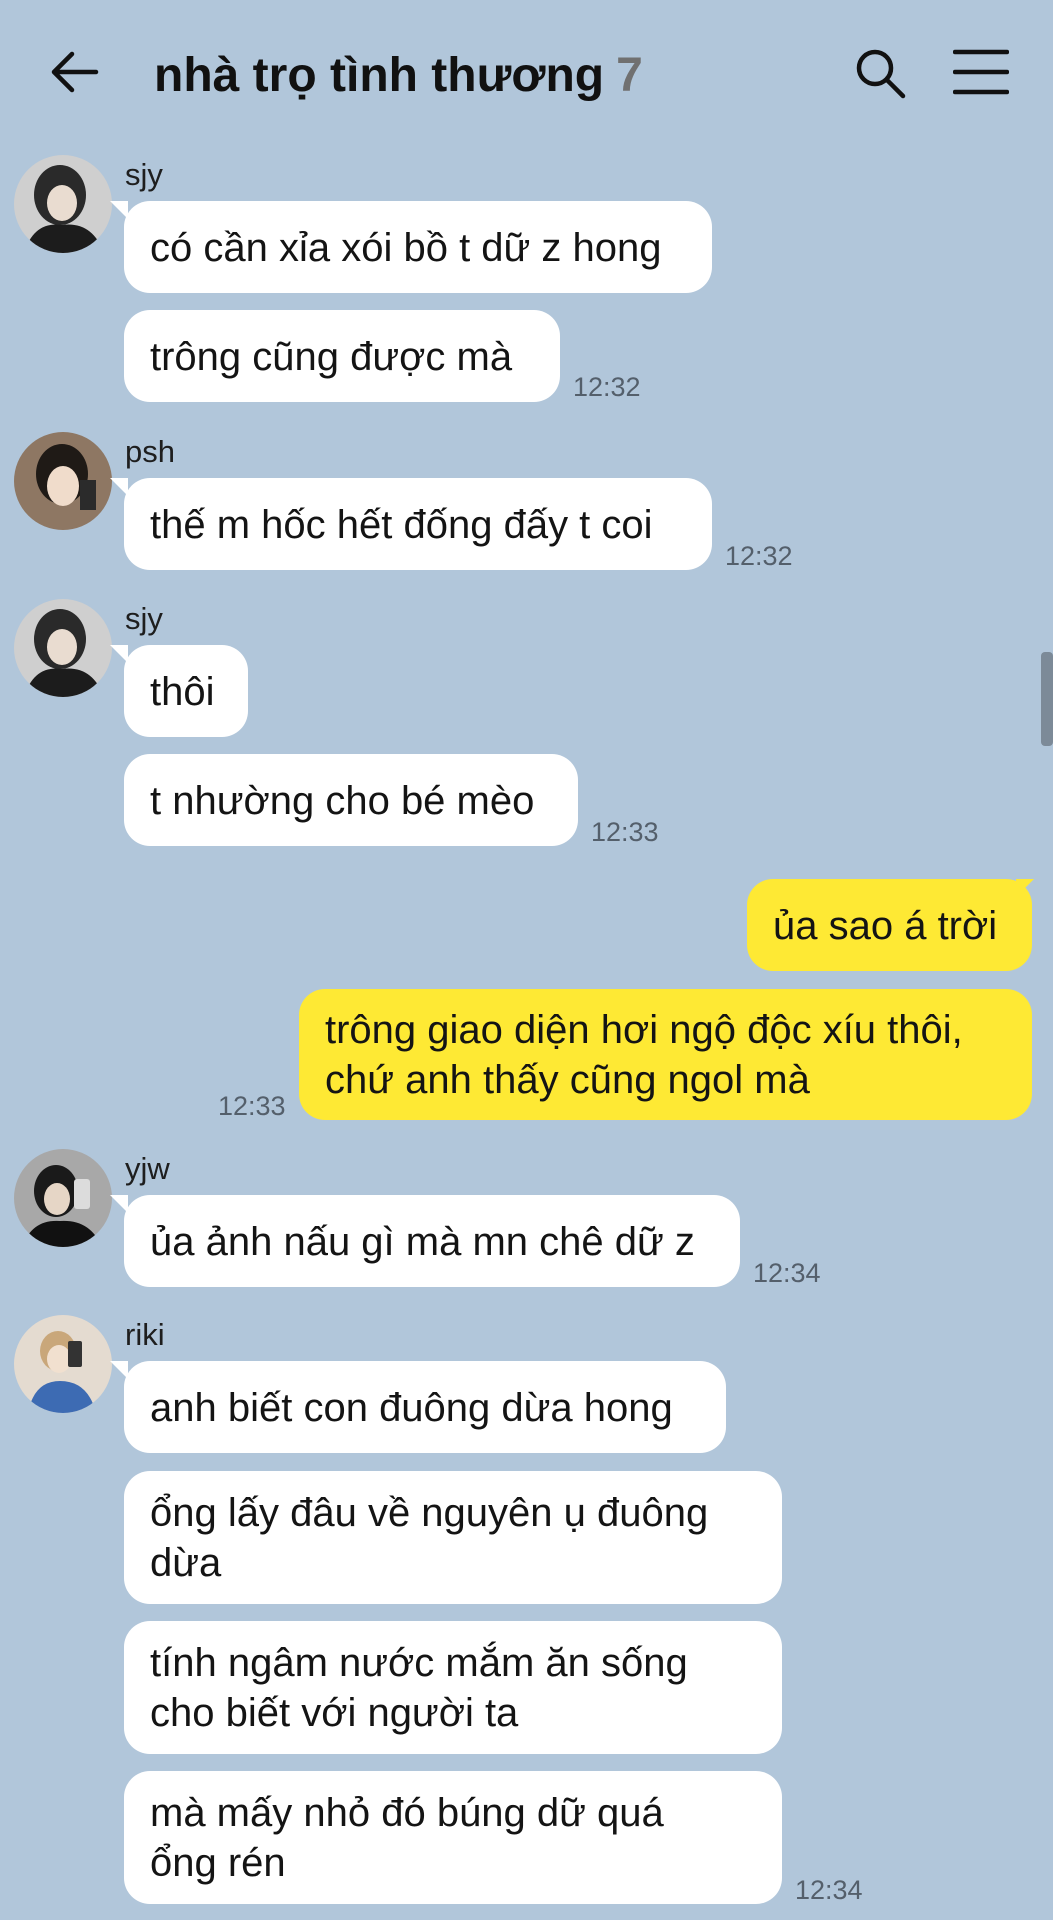  What do you see at coordinates (342, 356) in the screenshot?
I see `message-bubble: trông cũng được mà` at bounding box center [342, 356].